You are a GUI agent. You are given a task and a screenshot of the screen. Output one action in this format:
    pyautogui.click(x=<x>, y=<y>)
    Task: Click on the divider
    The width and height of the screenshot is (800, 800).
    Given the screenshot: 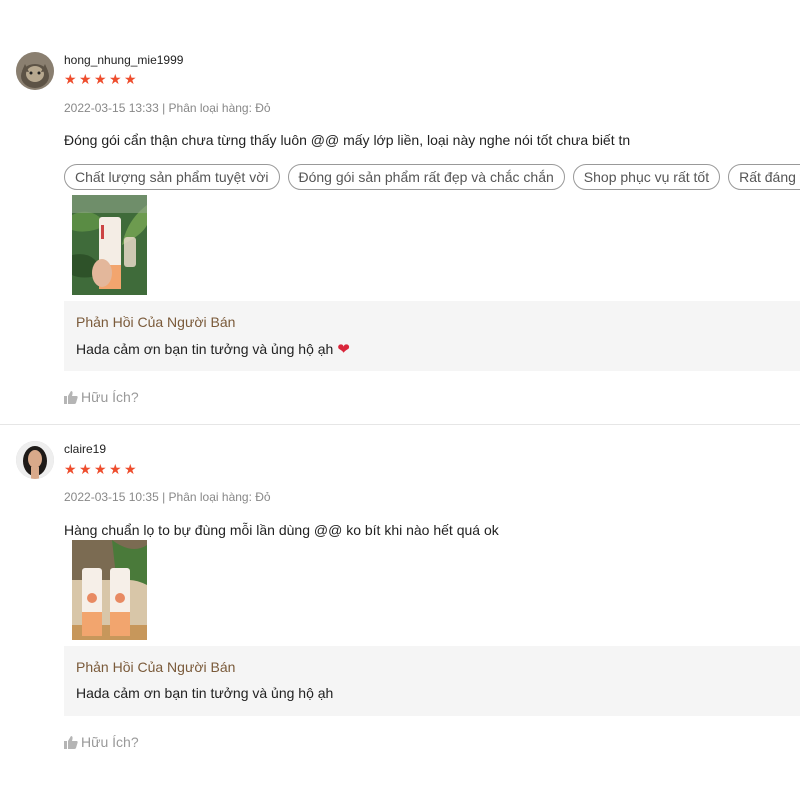 What is the action you would take?
    pyautogui.click(x=400, y=424)
    